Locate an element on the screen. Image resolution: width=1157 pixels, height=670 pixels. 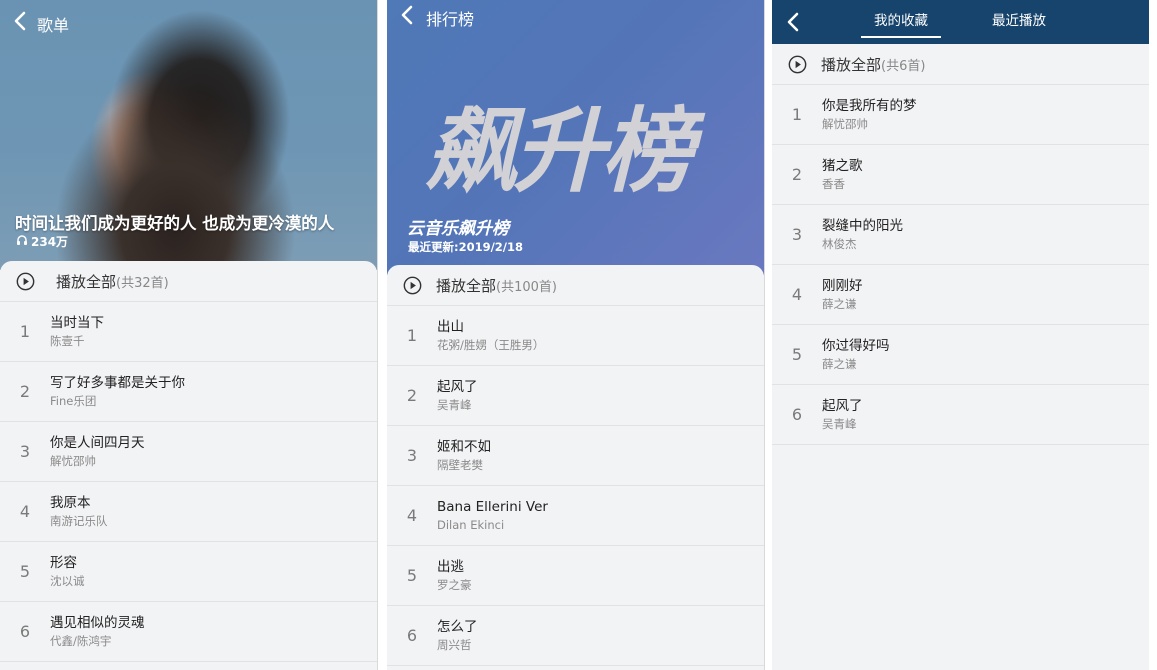
song-title: 写了好多事都是关于你 is located at coordinates (117, 382).